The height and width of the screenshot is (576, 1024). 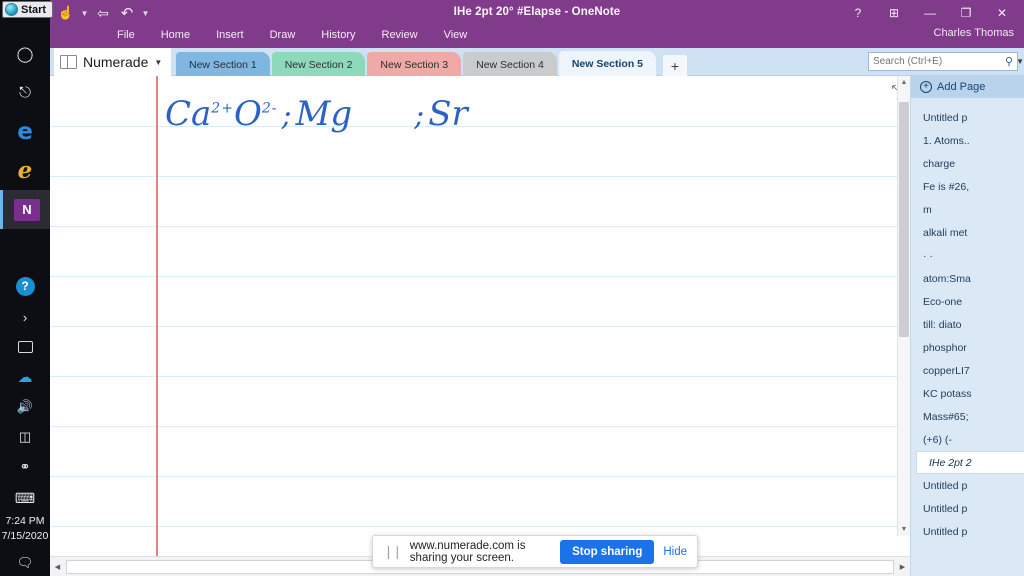 What do you see at coordinates (318, 64) in the screenshot?
I see `section-tab-2: New Section 2` at bounding box center [318, 64].